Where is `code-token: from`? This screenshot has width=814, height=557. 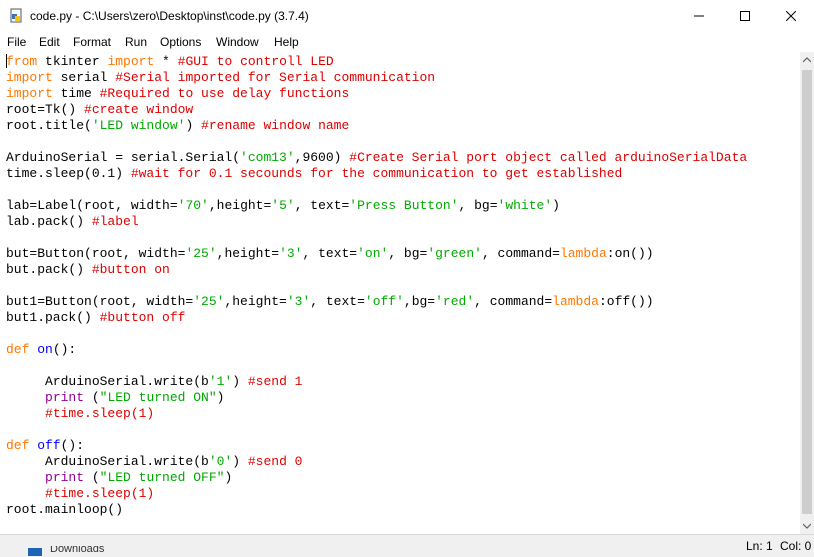
code-token: from is located at coordinates (22, 61).